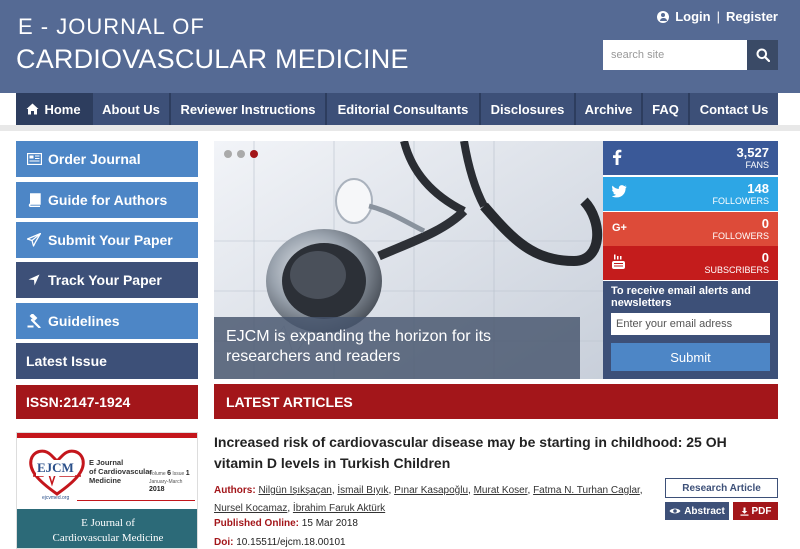 The height and width of the screenshot is (549, 800). I want to click on cover-title-band: E Journal of Cardiovascular Medicine, so click(107, 528).